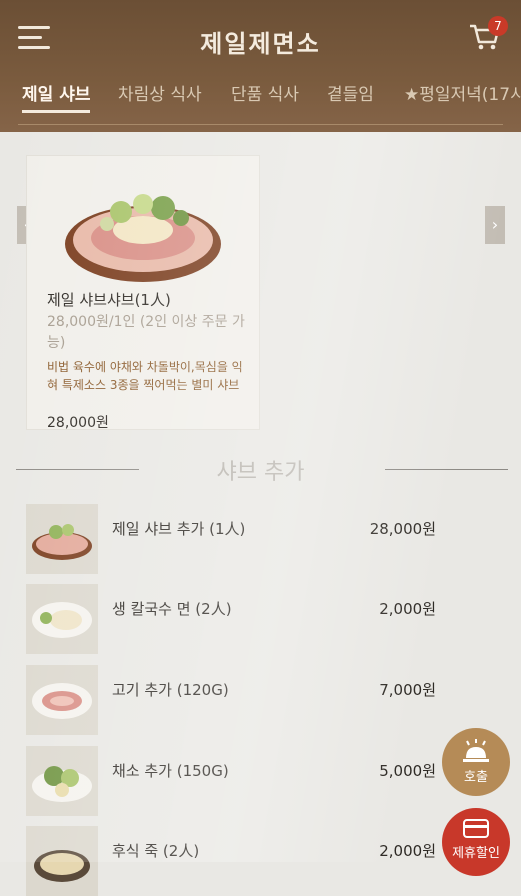  Describe the element at coordinates (62, 781) in the screenshot. I see `vegetables-thumbnail` at that location.